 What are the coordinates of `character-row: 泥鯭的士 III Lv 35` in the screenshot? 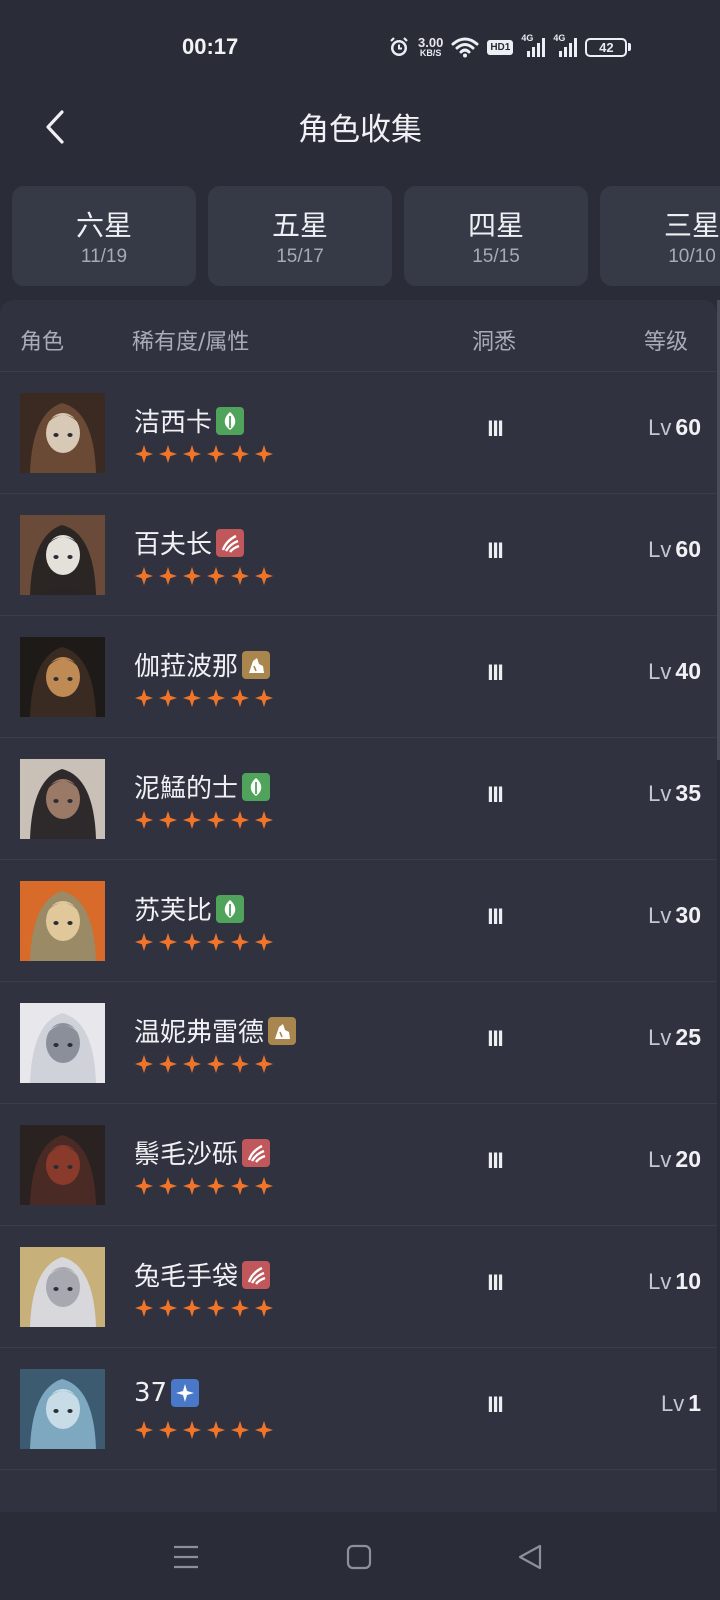 It's located at (358, 799).